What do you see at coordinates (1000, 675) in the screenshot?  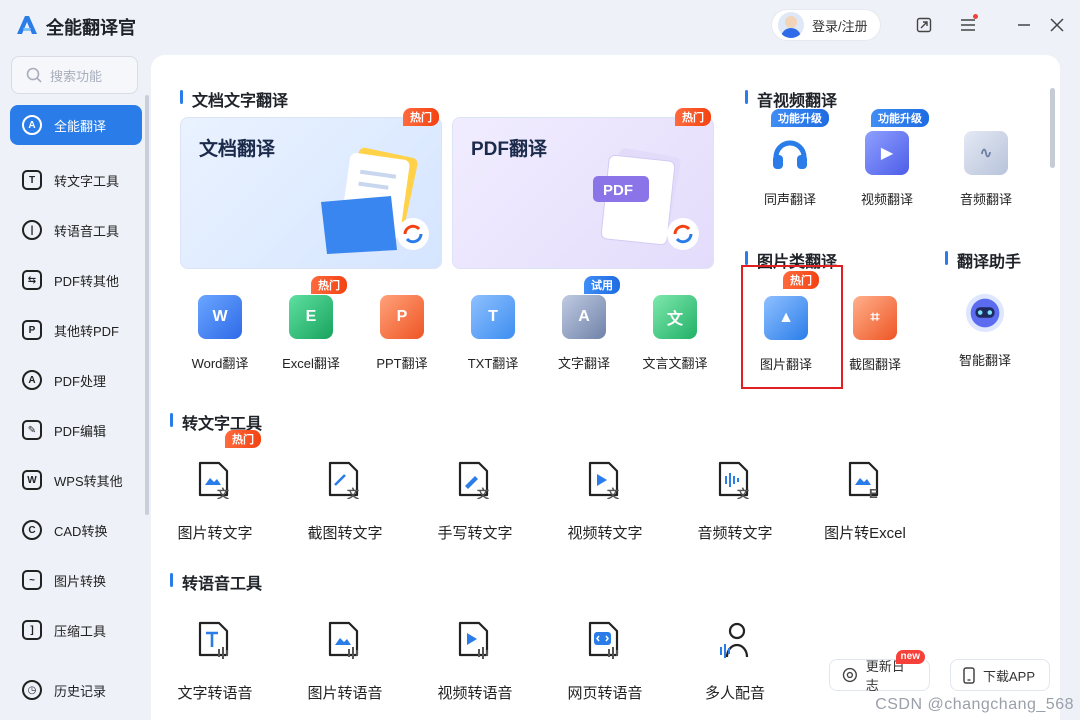 I see `download-app-button: 下载APP` at bounding box center [1000, 675].